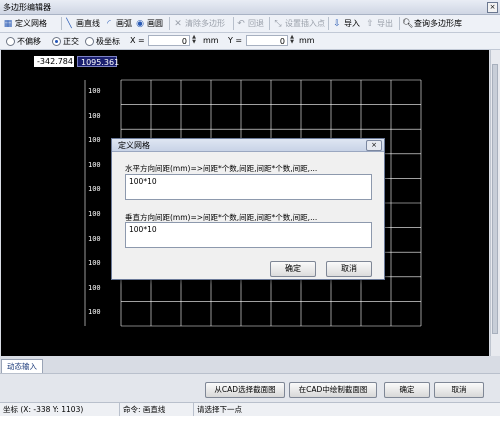  What do you see at coordinates (178, 23) in the screenshot?
I see `clear-icon: ✕` at bounding box center [178, 23].